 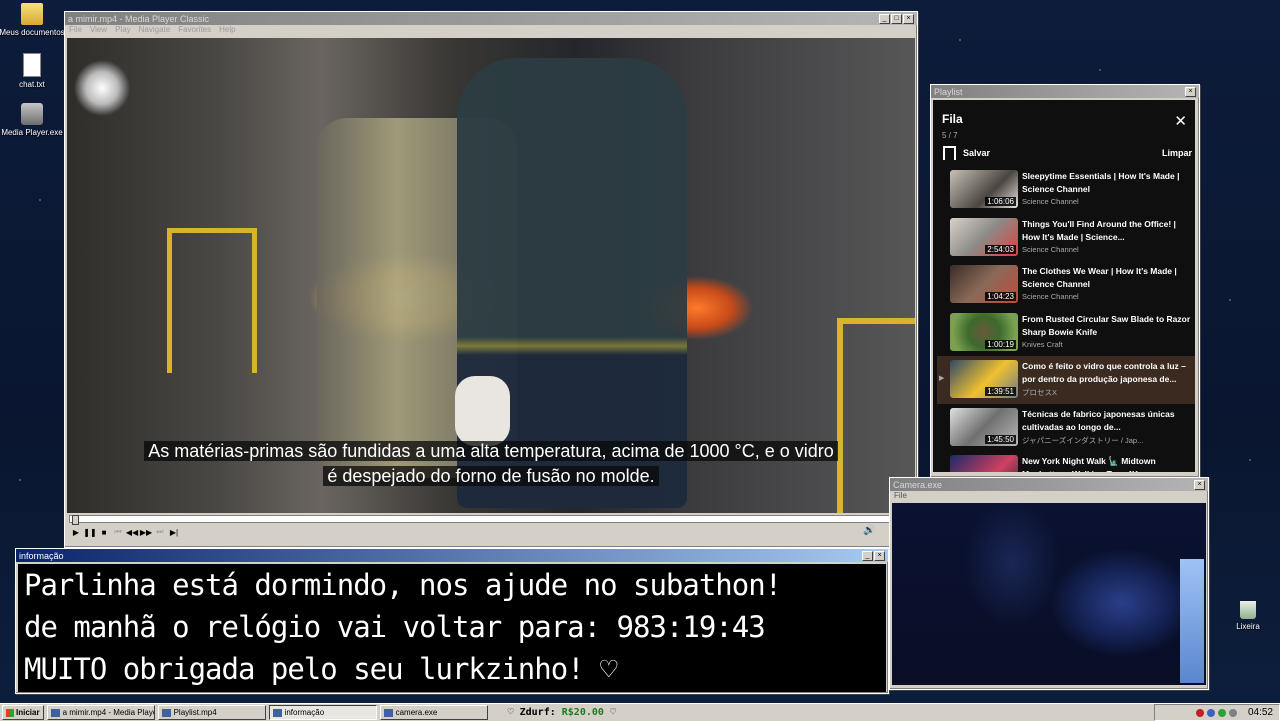 What do you see at coordinates (984, 379) in the screenshot?
I see `video-thumbnail: 1:39:51` at bounding box center [984, 379].